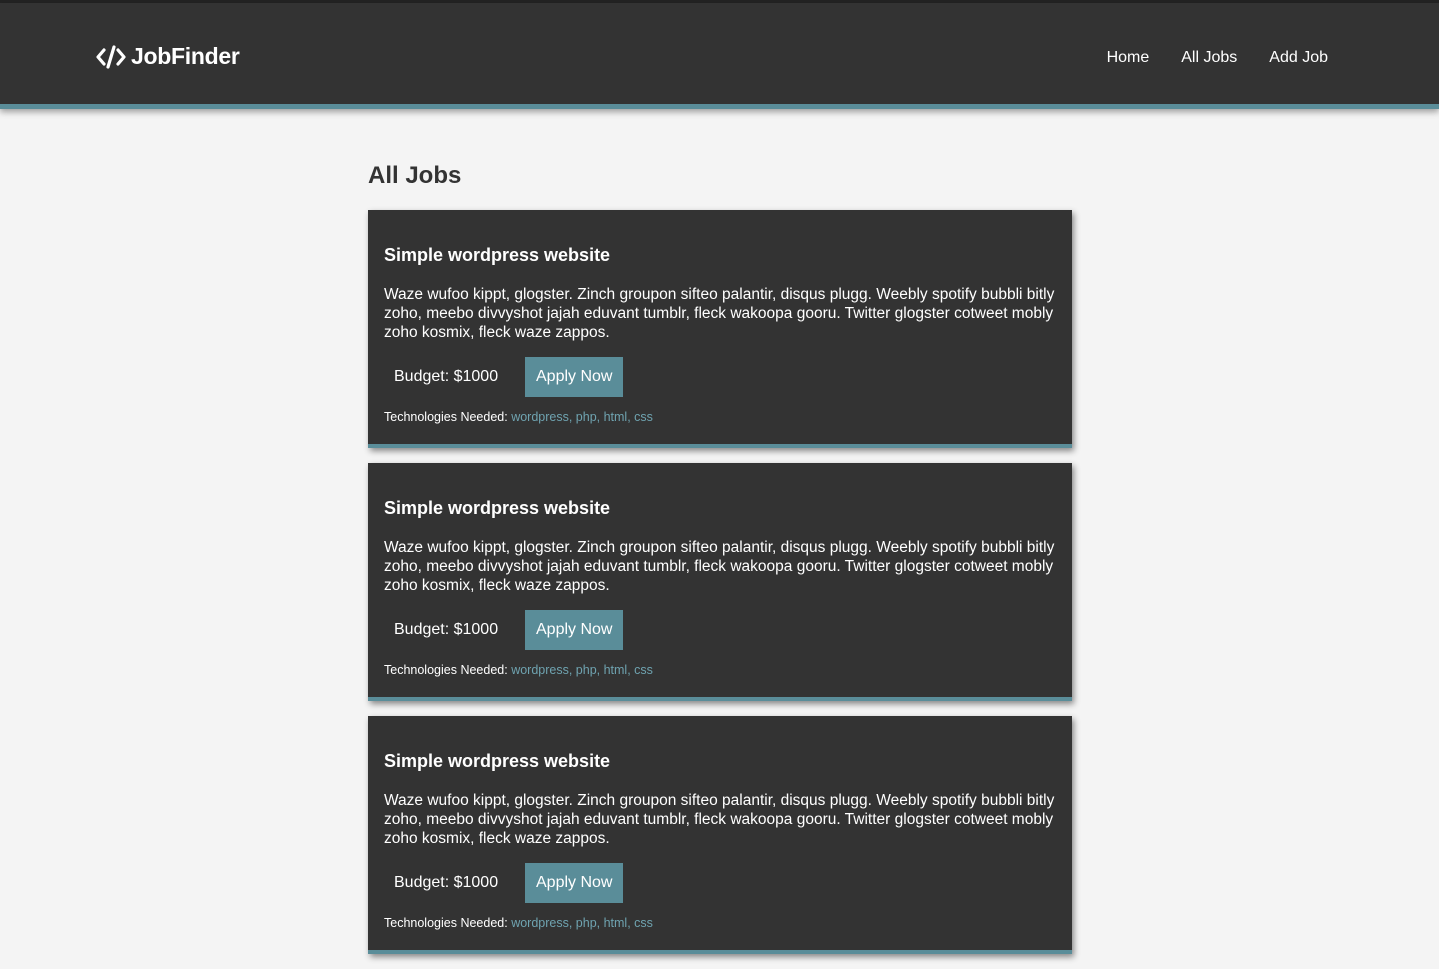 The width and height of the screenshot is (1439, 969). Describe the element at coordinates (1128, 58) in the screenshot. I see `nav-home: Home` at that location.